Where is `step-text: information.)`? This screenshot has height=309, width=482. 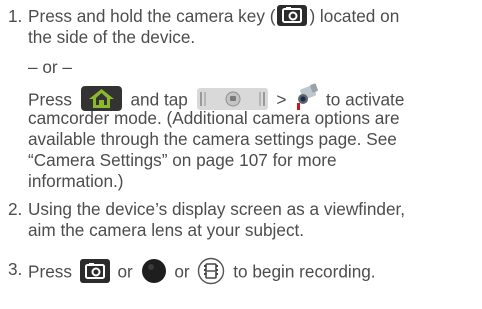
step-text: information.) is located at coordinates (76, 181).